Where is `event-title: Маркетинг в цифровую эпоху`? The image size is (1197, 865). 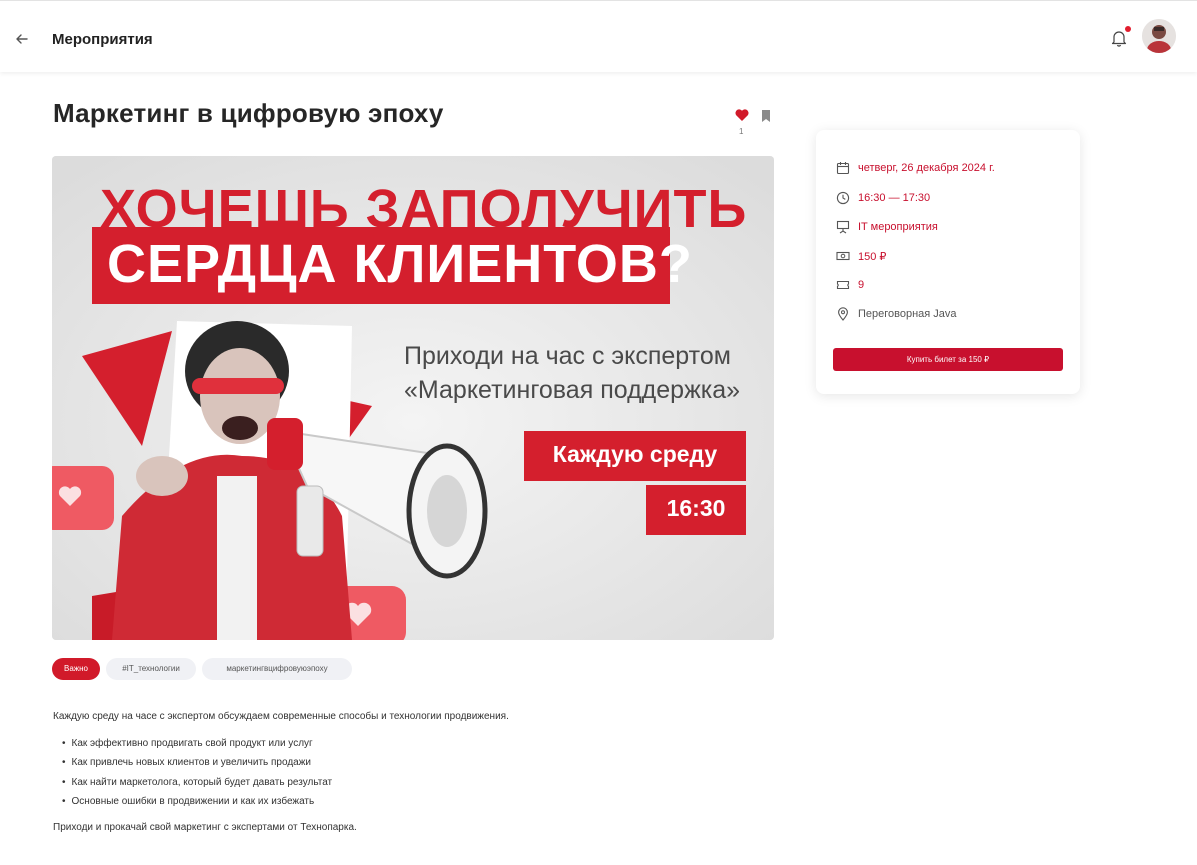
event-title: Маркетинг в цифровую эпоху is located at coordinates (248, 113).